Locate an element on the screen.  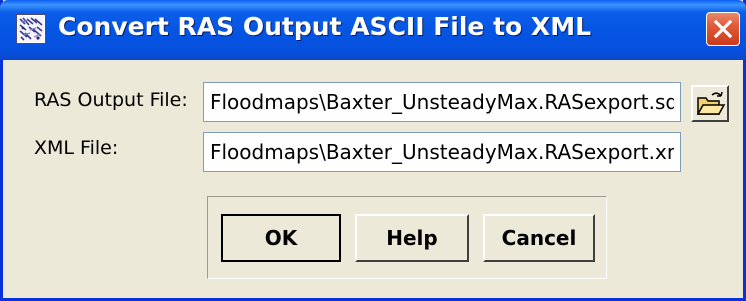
xml-file-label: XML File: is located at coordinates (76, 148).